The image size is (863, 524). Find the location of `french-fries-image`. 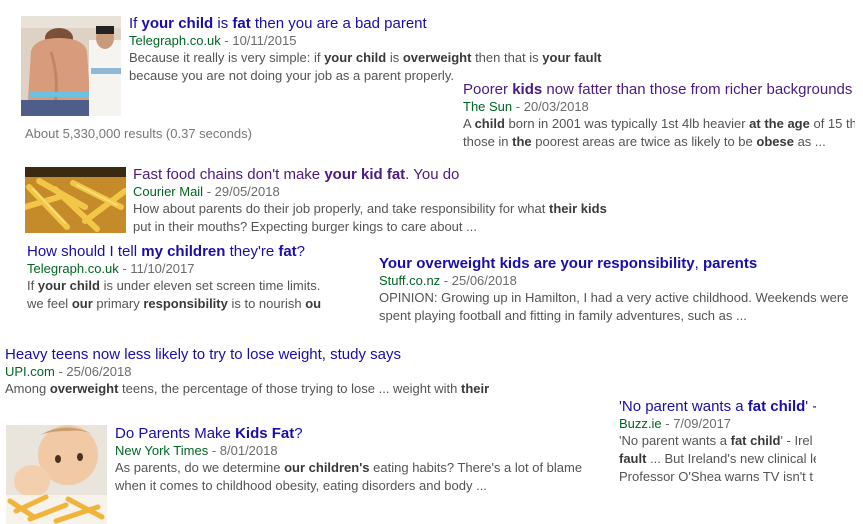

french-fries-image is located at coordinates (75, 200).